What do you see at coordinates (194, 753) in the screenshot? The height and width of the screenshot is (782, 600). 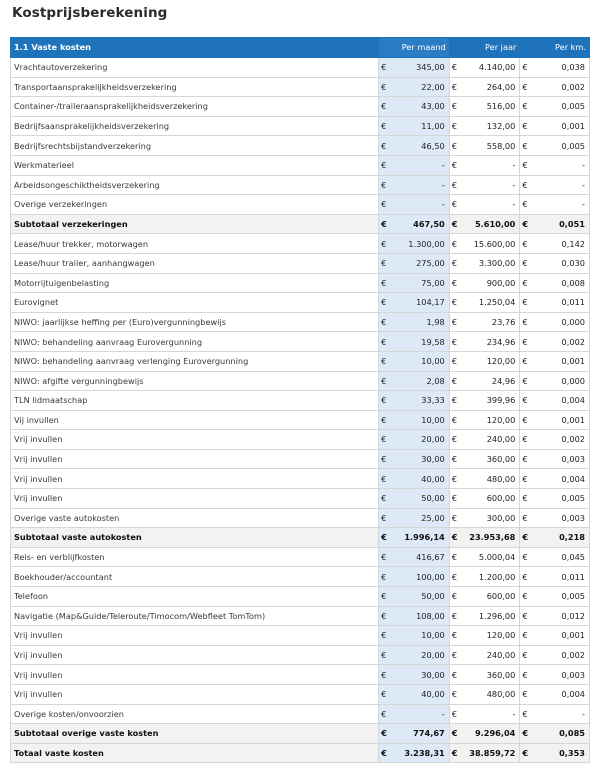 I see `row-label: Totaal vaste kosten` at bounding box center [194, 753].